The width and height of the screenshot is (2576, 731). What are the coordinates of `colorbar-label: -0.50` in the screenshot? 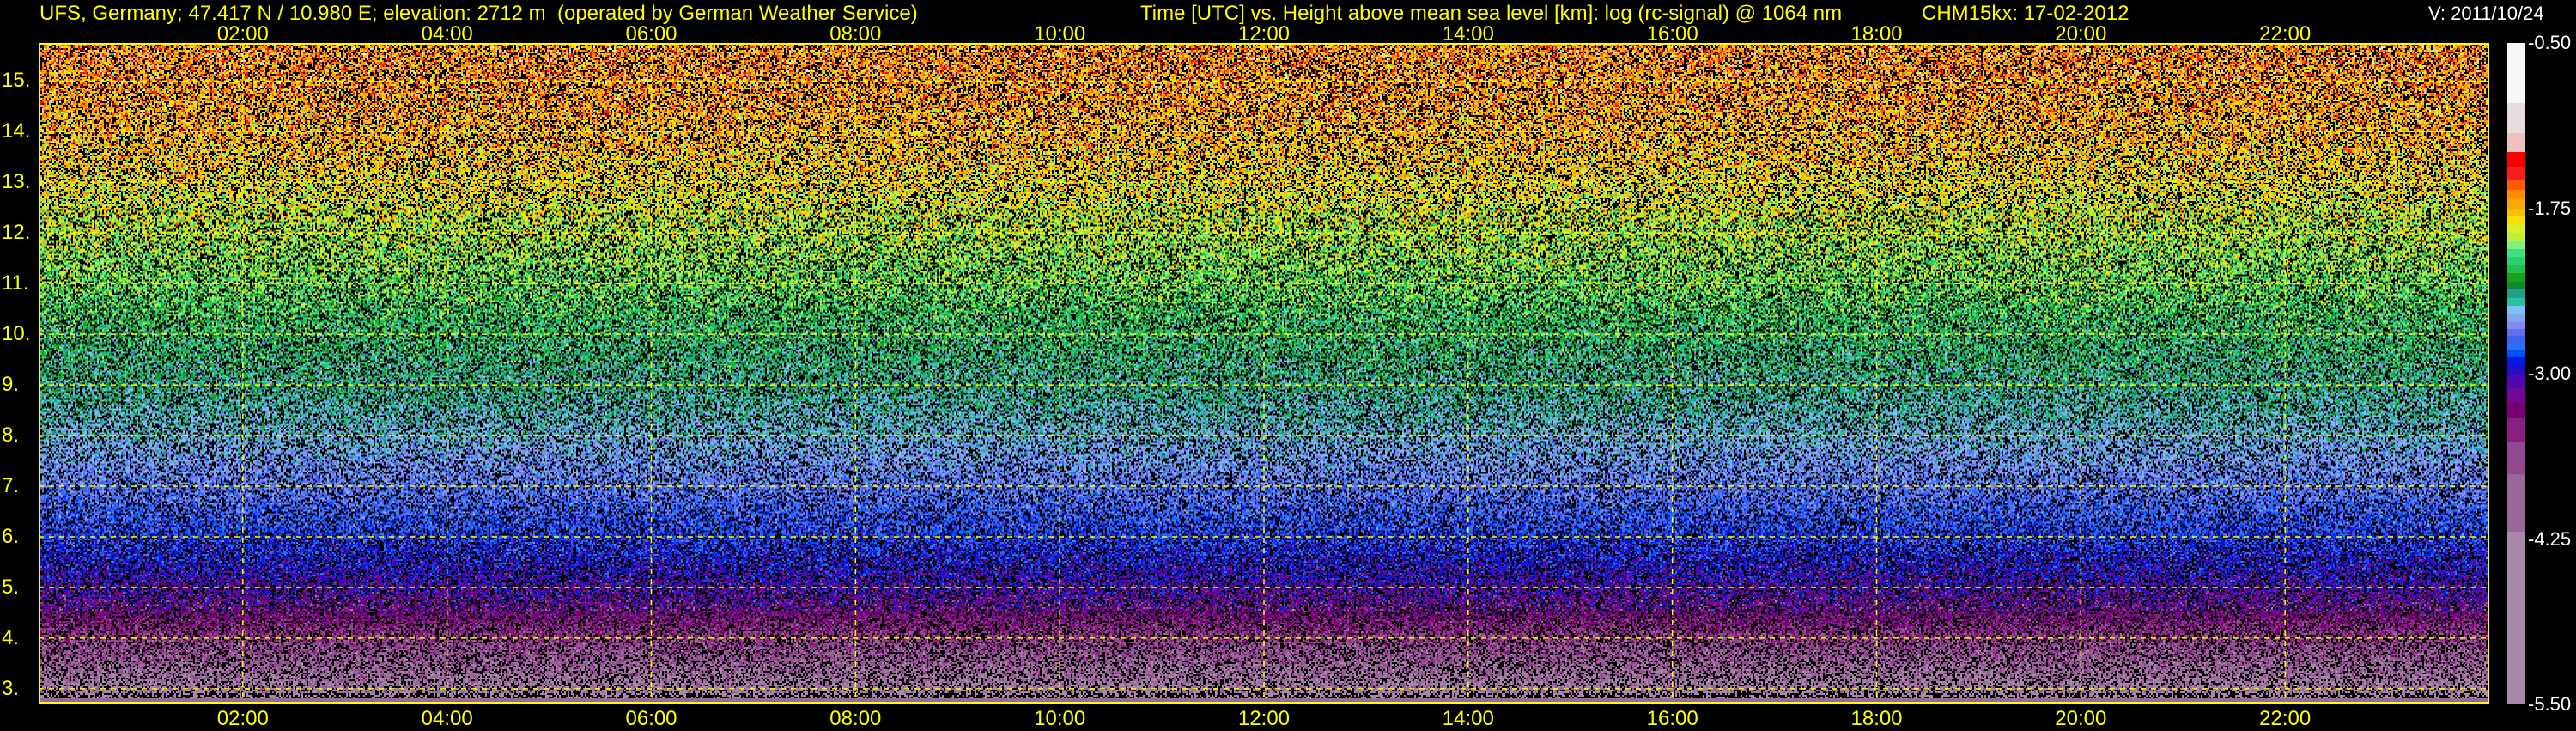 It's located at (2550, 43).